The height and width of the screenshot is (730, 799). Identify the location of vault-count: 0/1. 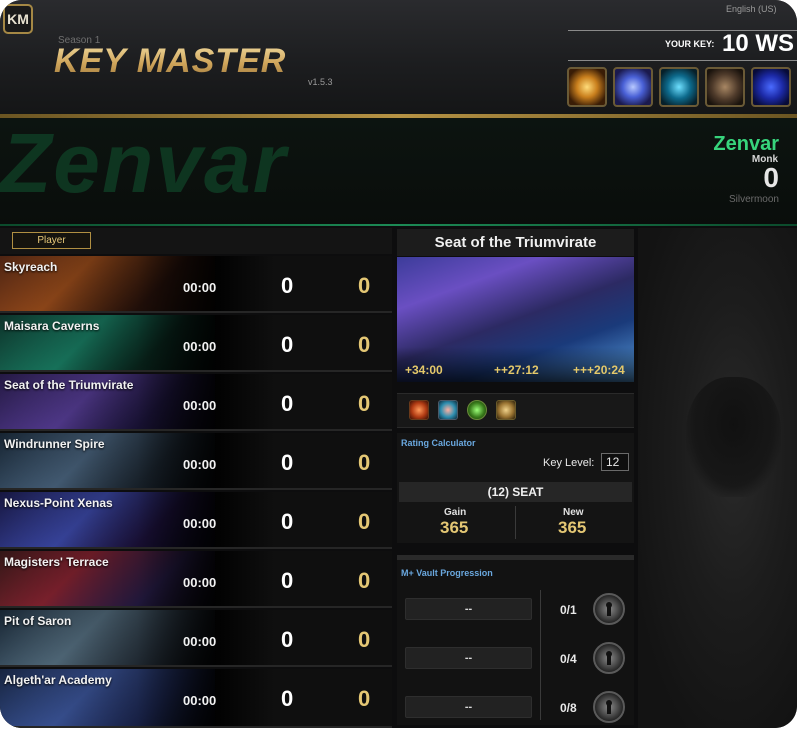
(568, 610).